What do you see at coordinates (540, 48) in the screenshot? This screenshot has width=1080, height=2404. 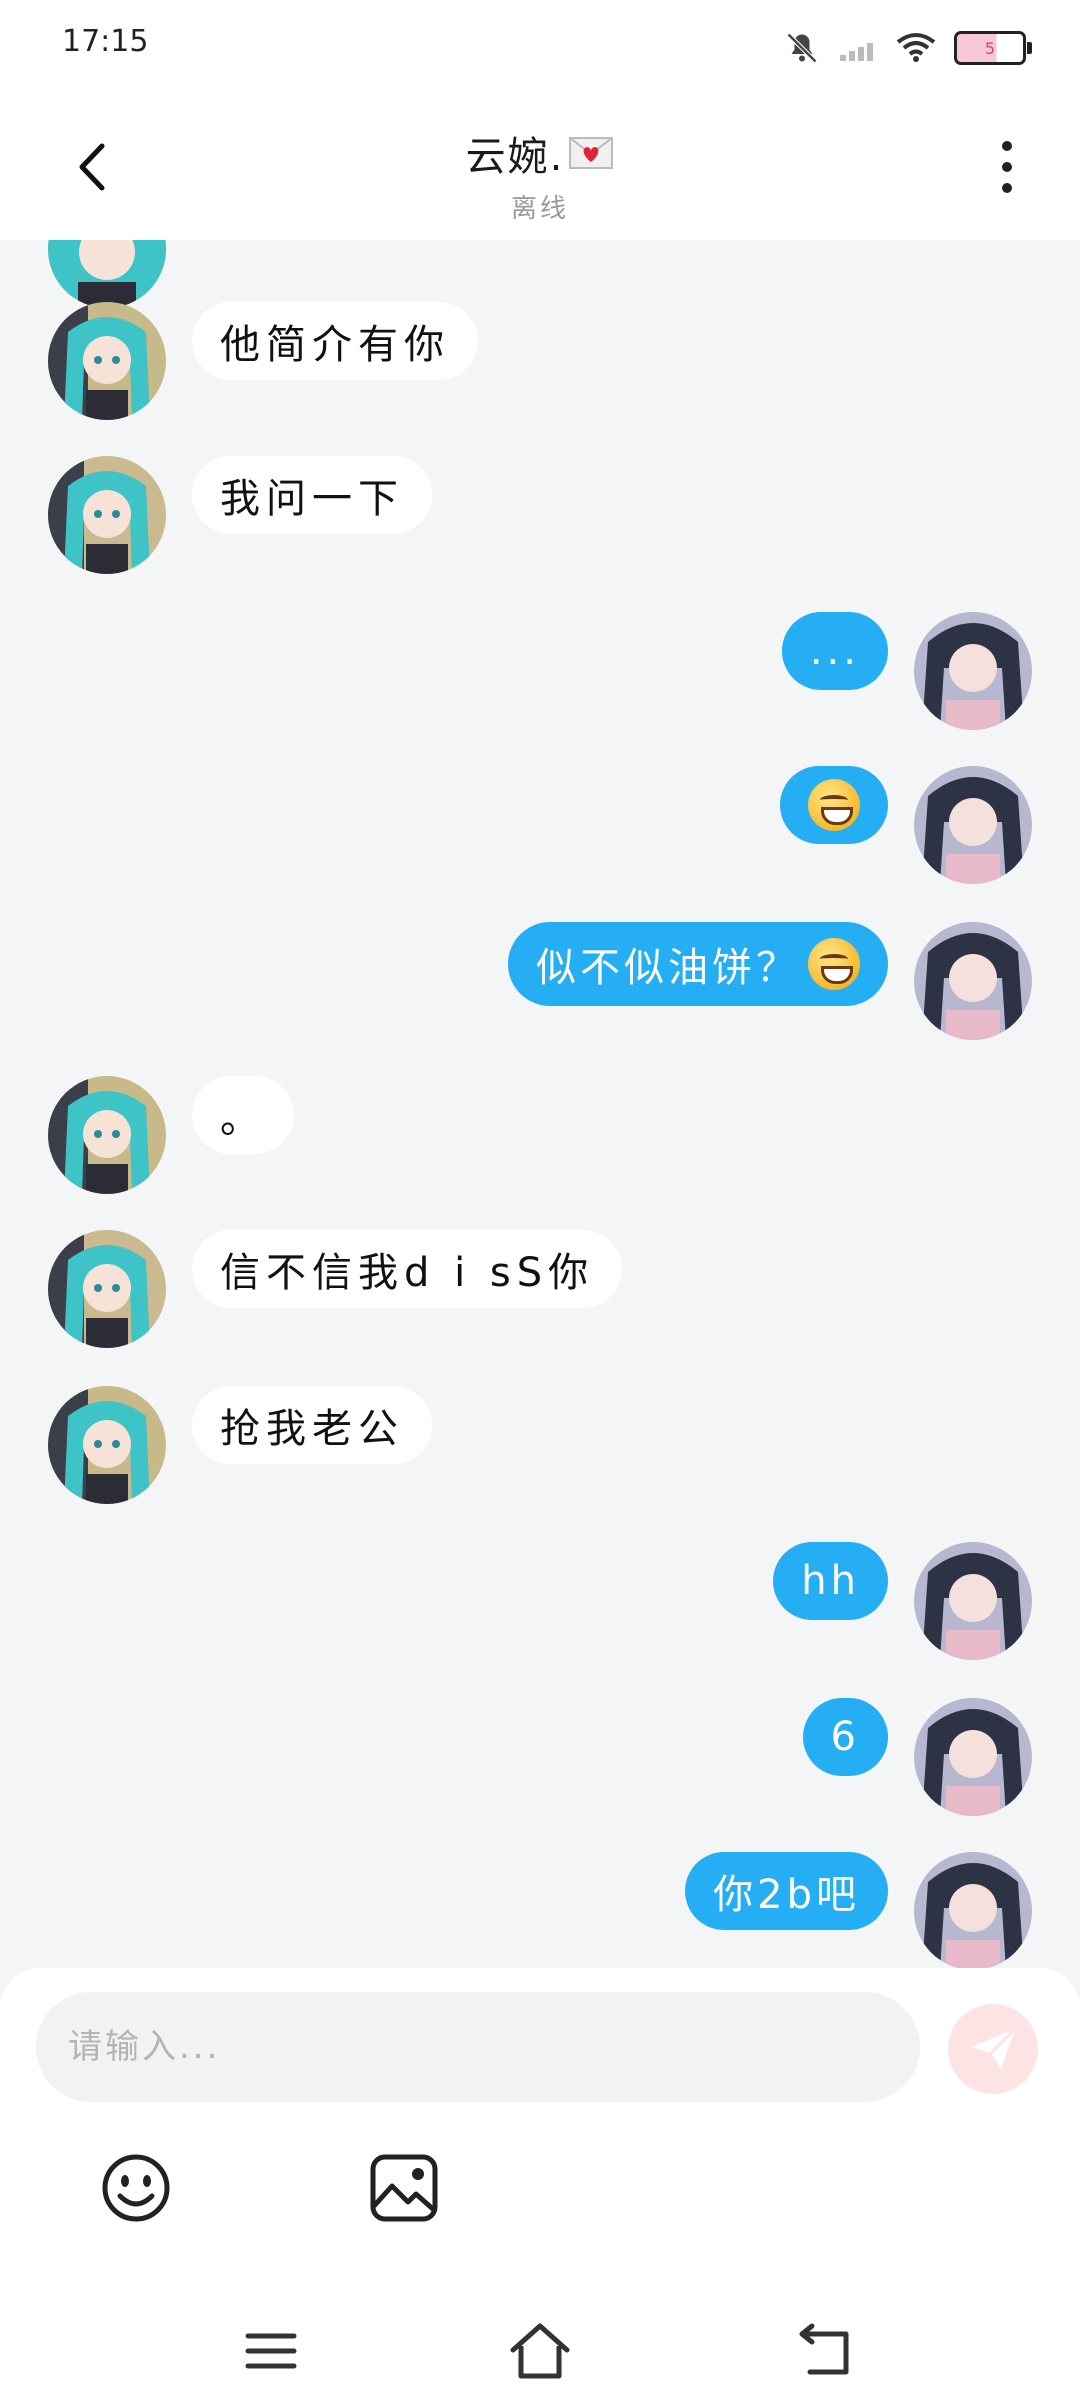 I see `status-bar: 17:15 5` at bounding box center [540, 48].